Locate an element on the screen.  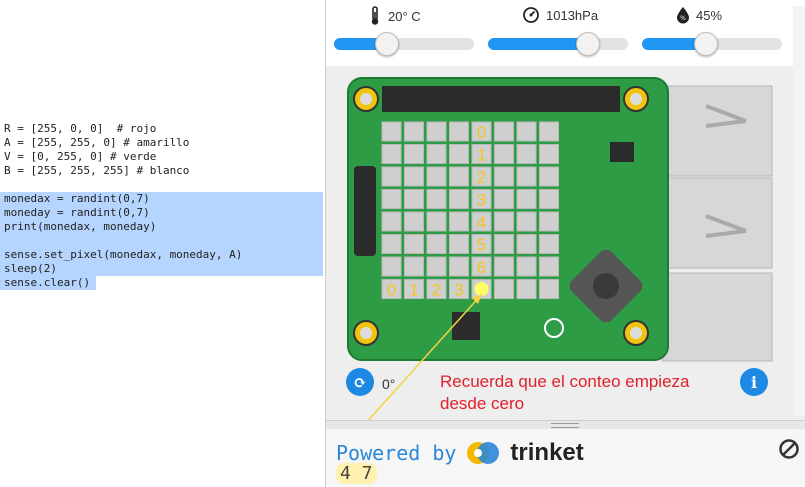
output-console: Powered by trinket 4 7 is located at coordinates (565, 458).